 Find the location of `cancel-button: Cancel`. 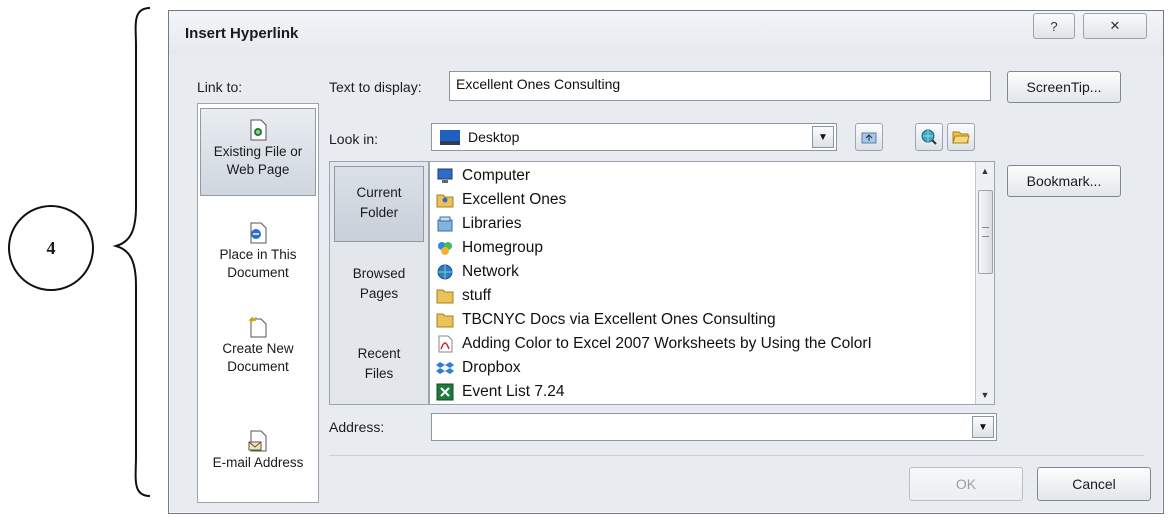

cancel-button: Cancel is located at coordinates (1094, 484).